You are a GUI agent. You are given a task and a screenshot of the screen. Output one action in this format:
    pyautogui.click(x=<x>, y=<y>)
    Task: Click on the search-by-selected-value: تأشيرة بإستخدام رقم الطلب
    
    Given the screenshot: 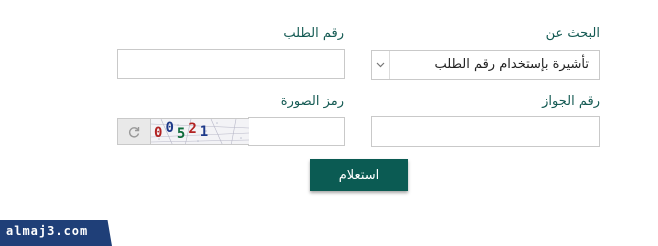 What is the action you would take?
    pyautogui.click(x=512, y=64)
    